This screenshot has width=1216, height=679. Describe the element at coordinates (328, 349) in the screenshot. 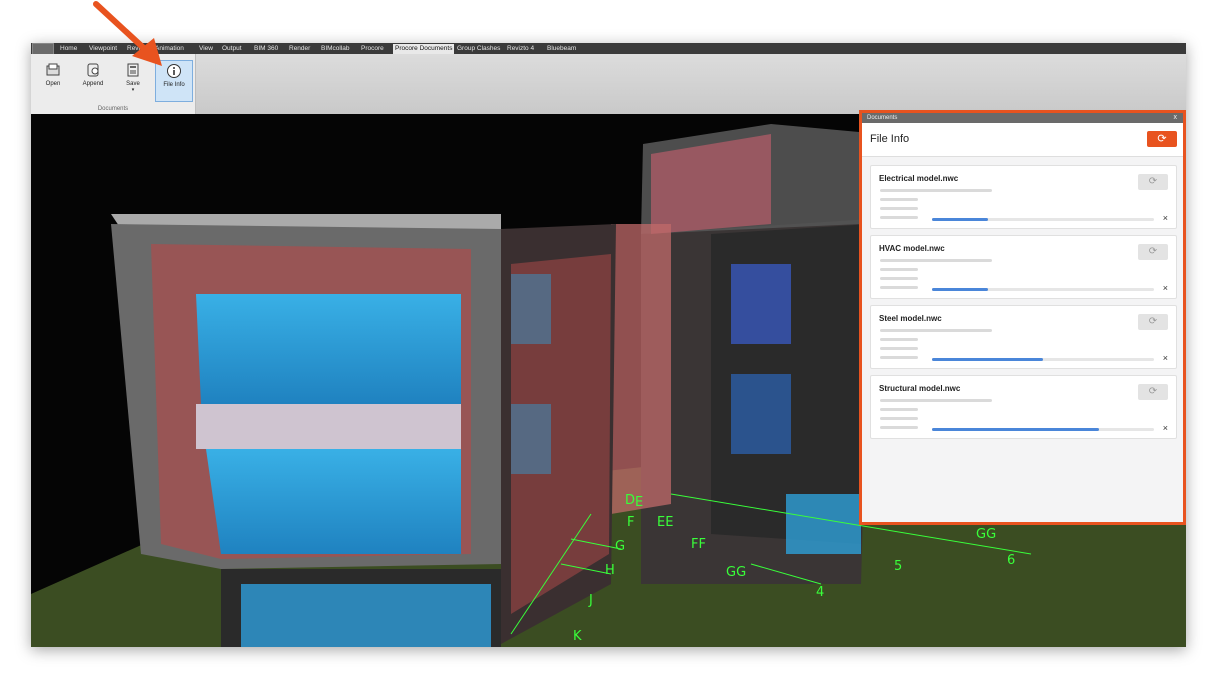

I see `upper-glazing` at that location.